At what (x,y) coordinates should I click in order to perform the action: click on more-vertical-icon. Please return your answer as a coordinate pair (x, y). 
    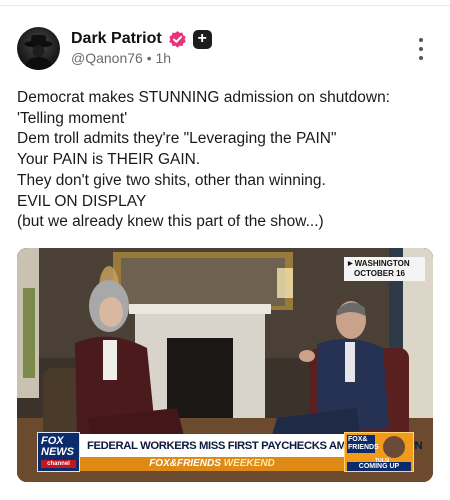
    Looking at the image, I should click on (421, 40).